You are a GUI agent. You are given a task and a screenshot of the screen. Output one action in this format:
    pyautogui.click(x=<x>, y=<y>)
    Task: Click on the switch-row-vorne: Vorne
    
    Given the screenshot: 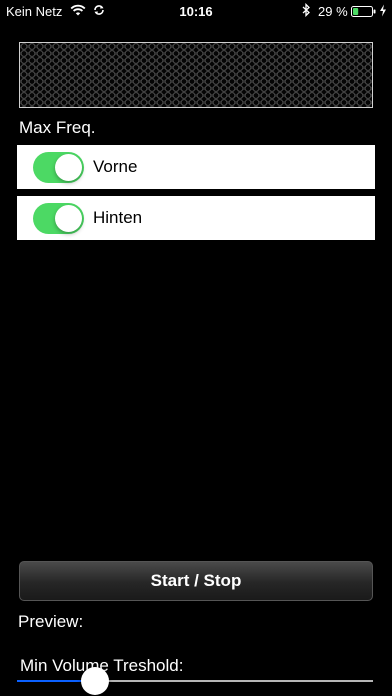 What is the action you would take?
    pyautogui.click(x=196, y=167)
    